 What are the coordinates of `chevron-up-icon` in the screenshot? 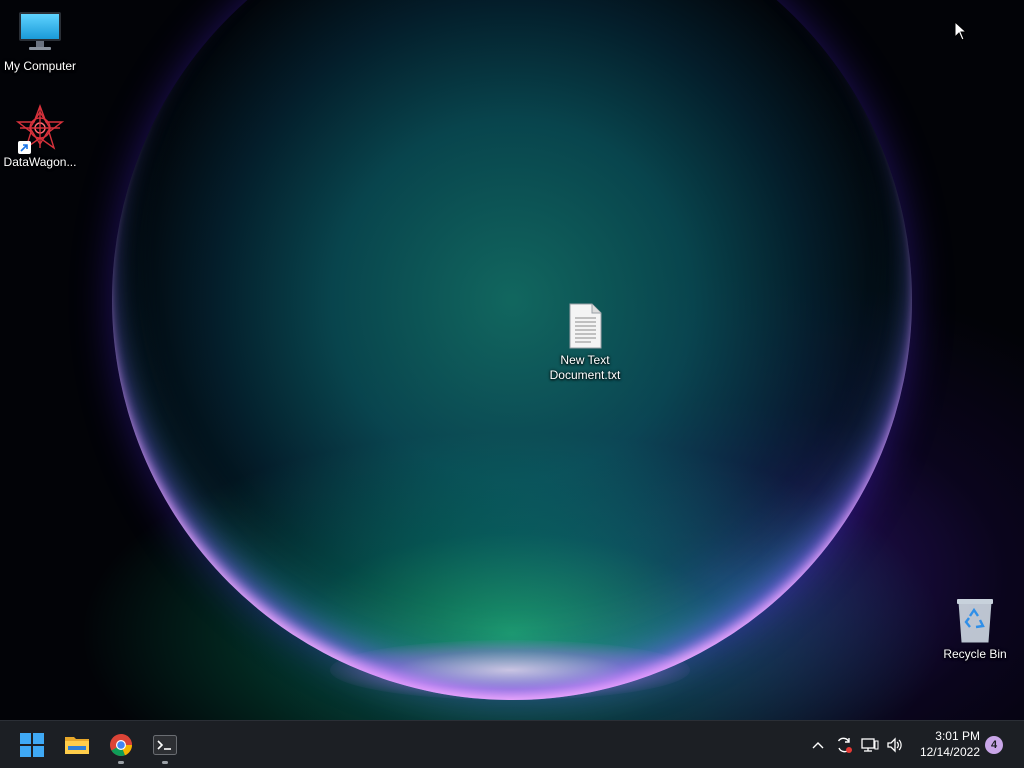 It's located at (818, 745).